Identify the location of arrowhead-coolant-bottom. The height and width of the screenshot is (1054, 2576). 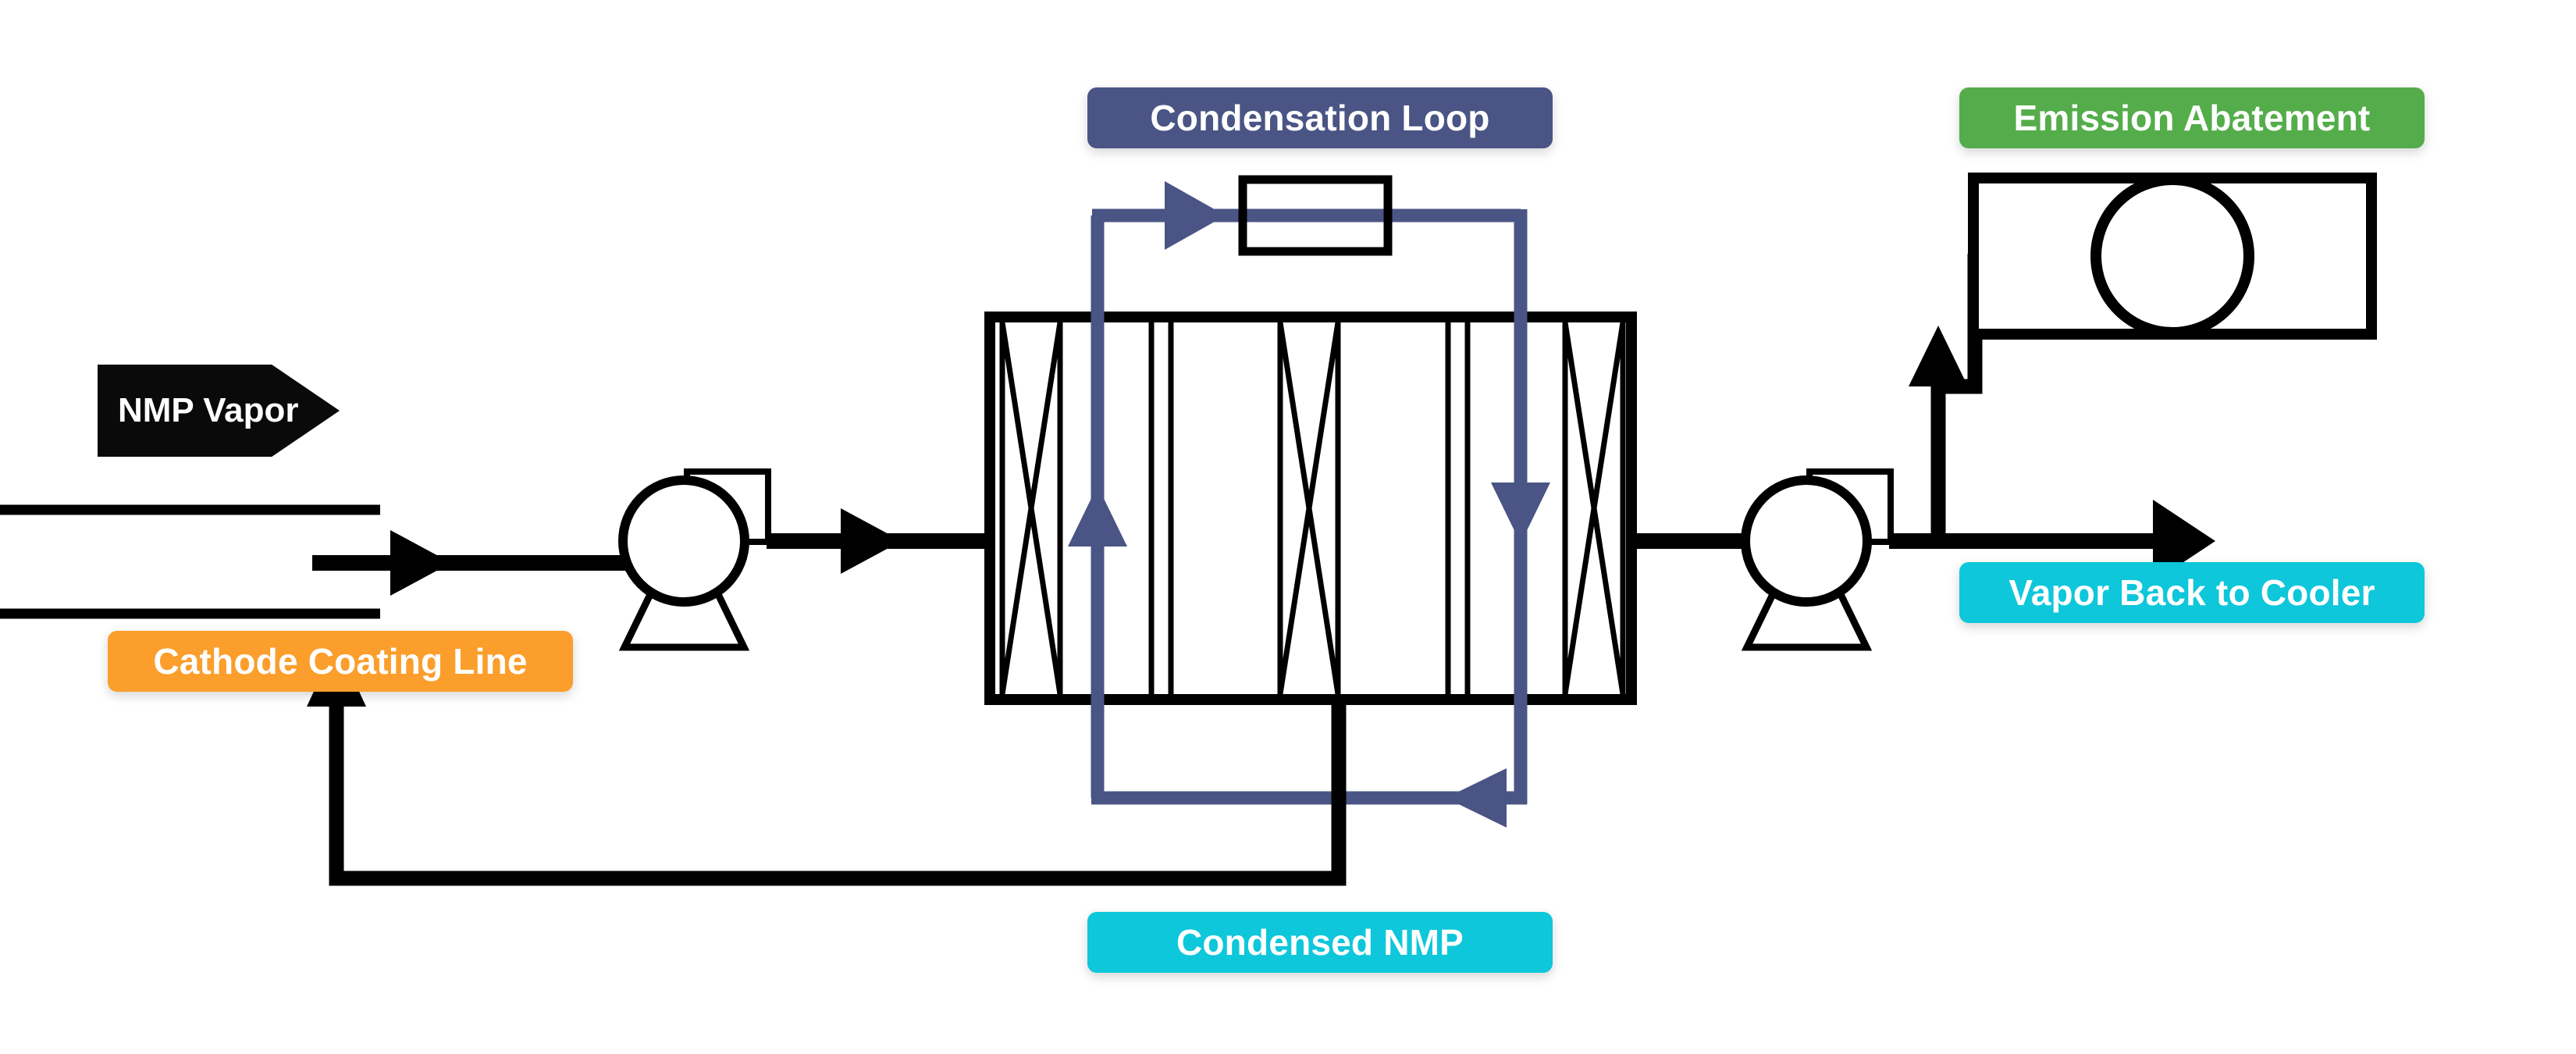
(1476, 798).